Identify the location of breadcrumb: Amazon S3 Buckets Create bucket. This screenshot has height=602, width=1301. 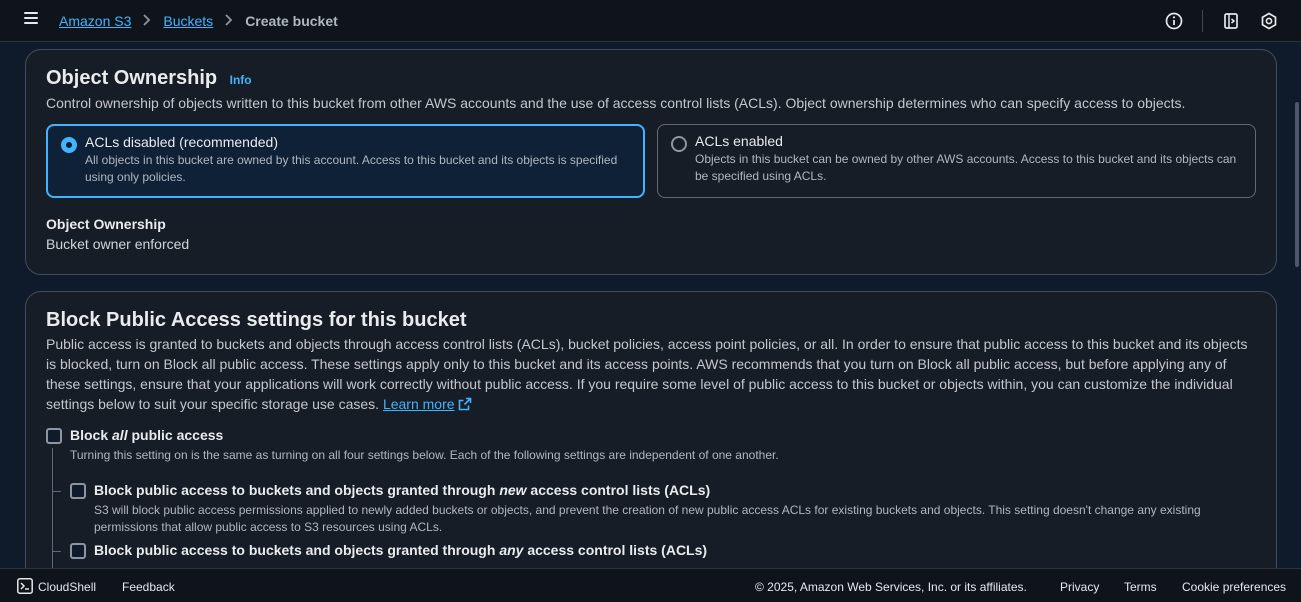
(198, 21).